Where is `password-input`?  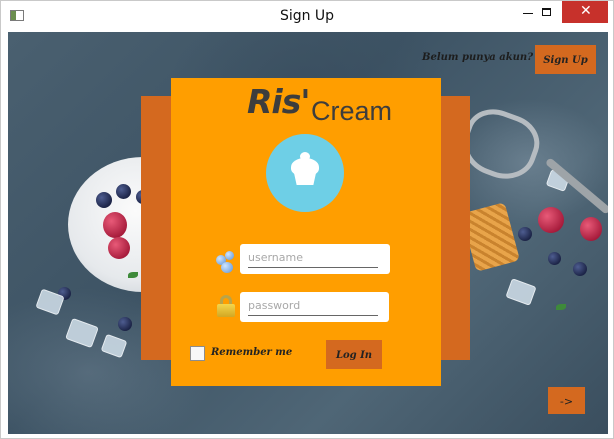 password-input is located at coordinates (313, 305).